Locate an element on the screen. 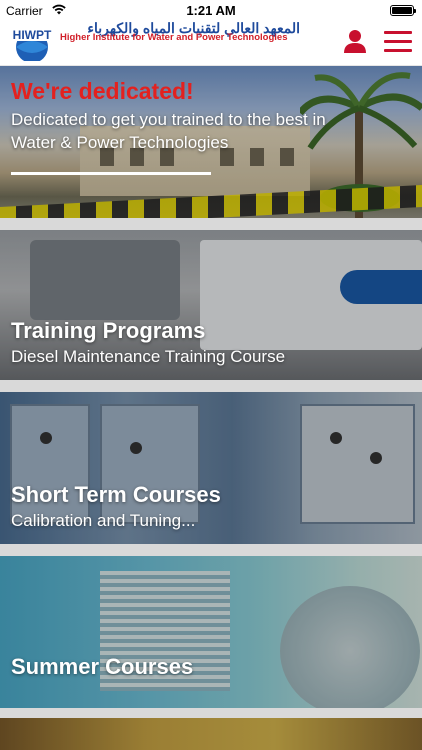 Image resolution: width=422 pixels, height=750 pixels. user-profile-button is located at coordinates (355, 41).